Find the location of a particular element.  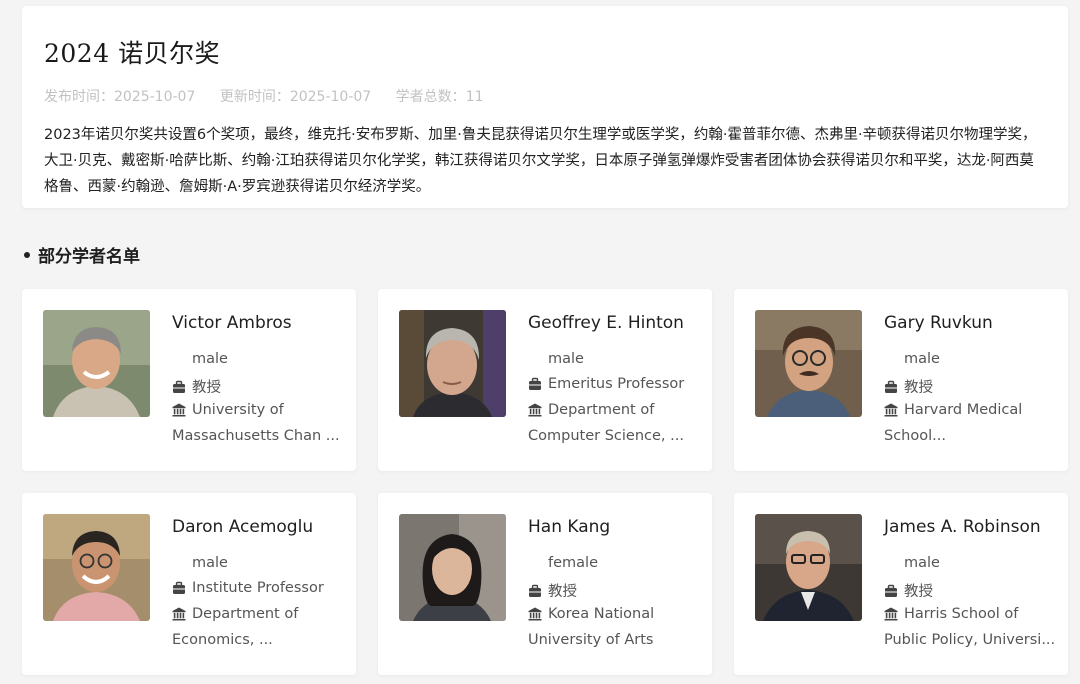

institution-line-2: University of Arts is located at coordinates (591, 640).